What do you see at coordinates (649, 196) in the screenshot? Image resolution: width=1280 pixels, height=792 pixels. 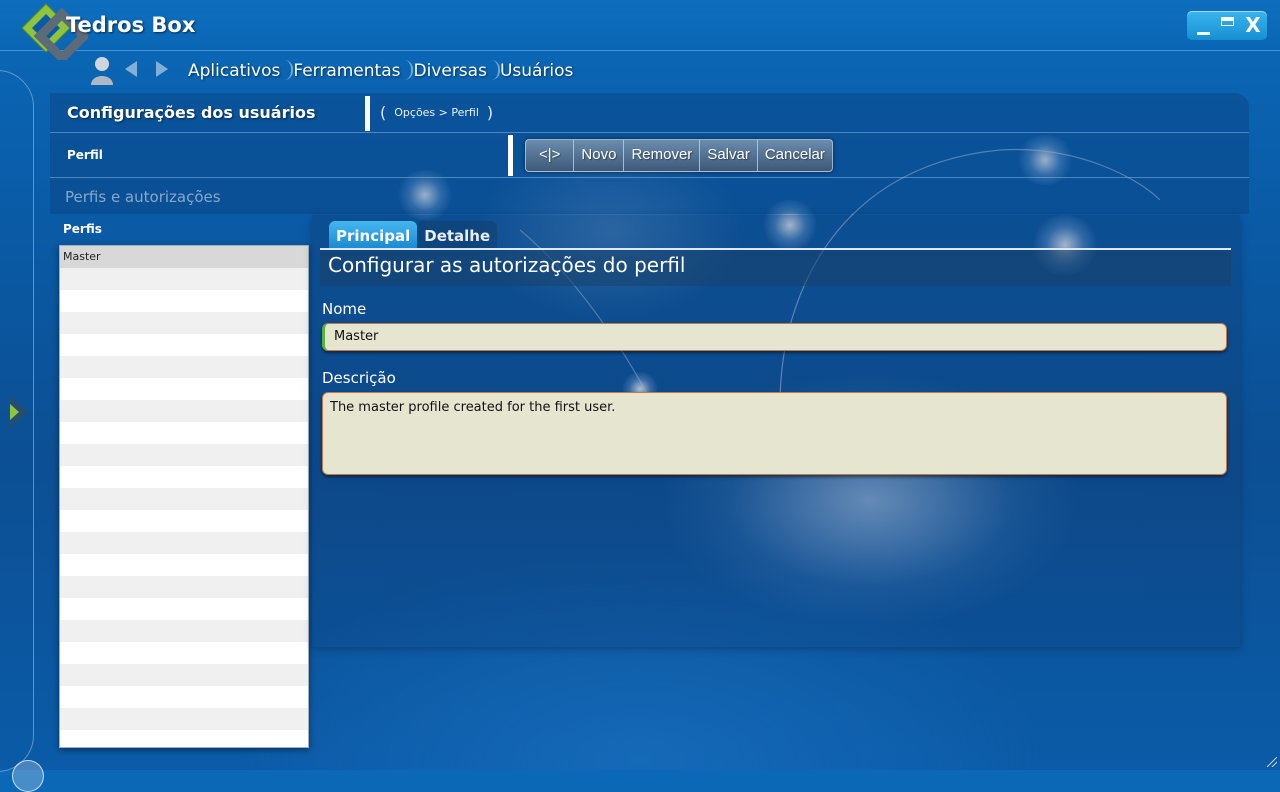 I see `subsection-row: Perfis e autorizações` at bounding box center [649, 196].